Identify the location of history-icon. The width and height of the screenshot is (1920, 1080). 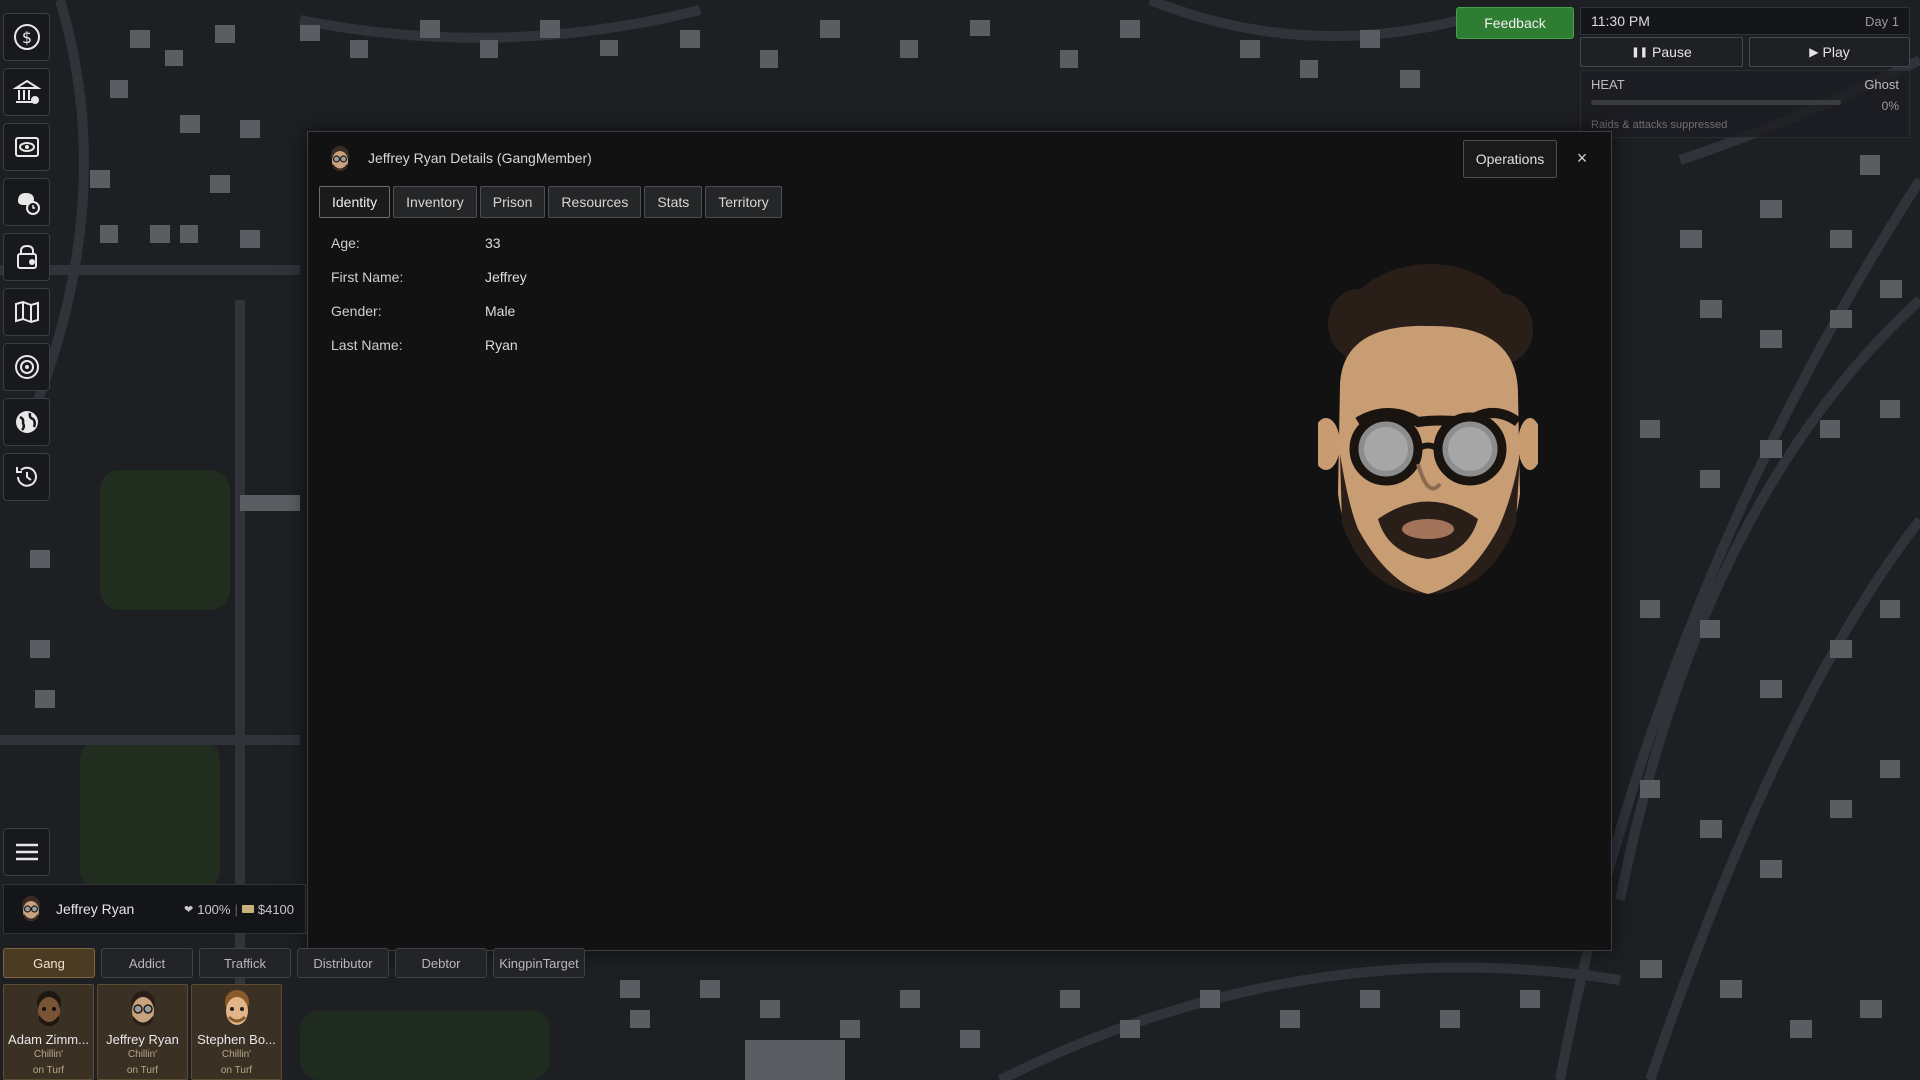
(26, 476).